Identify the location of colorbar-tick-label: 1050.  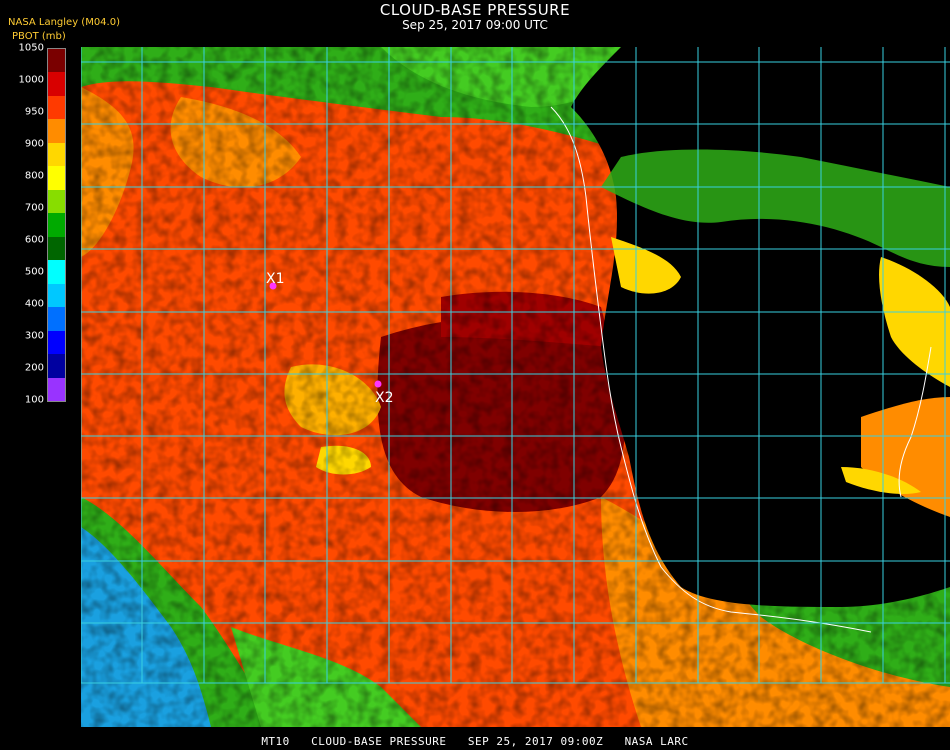
(31, 48).